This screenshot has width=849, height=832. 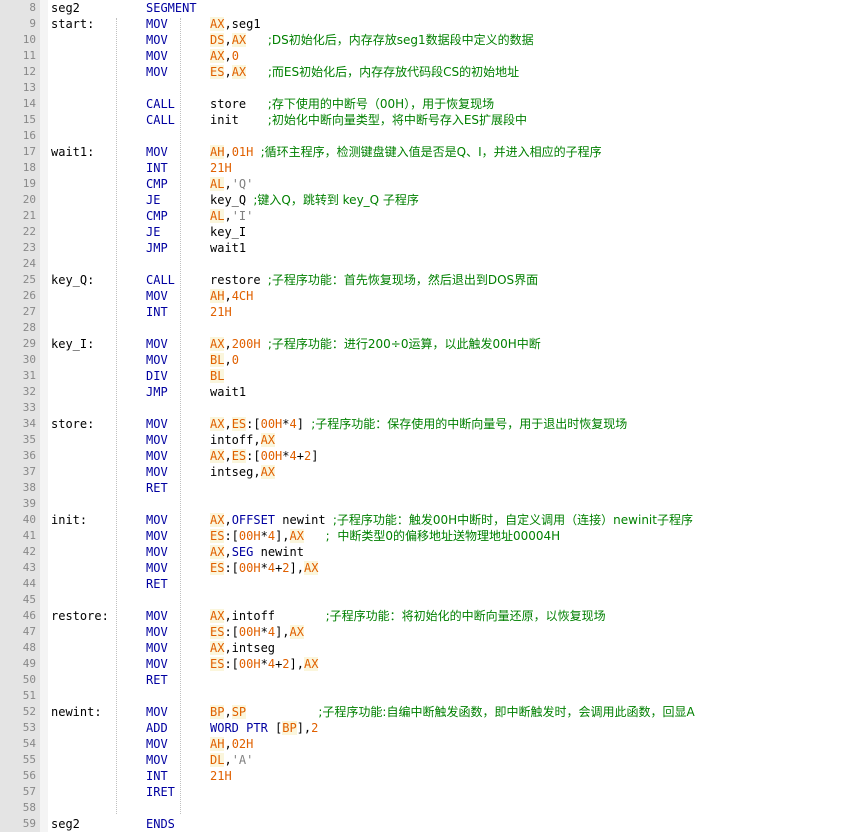 What do you see at coordinates (232, 200) in the screenshot?
I see `operand-token: key_Q` at bounding box center [232, 200].